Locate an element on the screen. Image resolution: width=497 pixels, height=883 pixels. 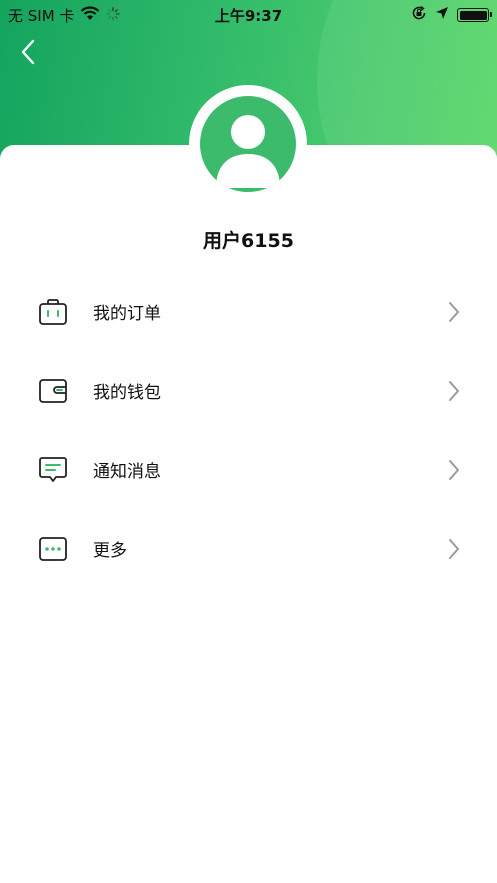
menu-item-label: 更多 is located at coordinates (110, 551).